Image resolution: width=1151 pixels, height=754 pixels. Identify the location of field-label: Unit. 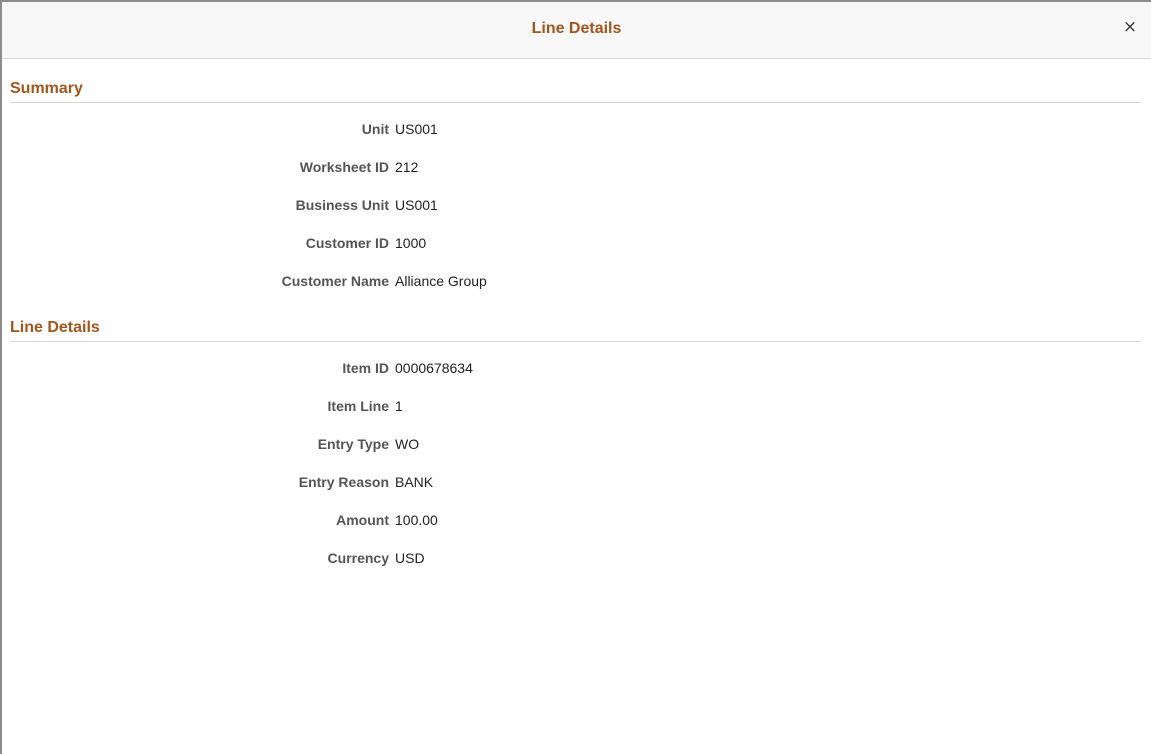
(375, 129).